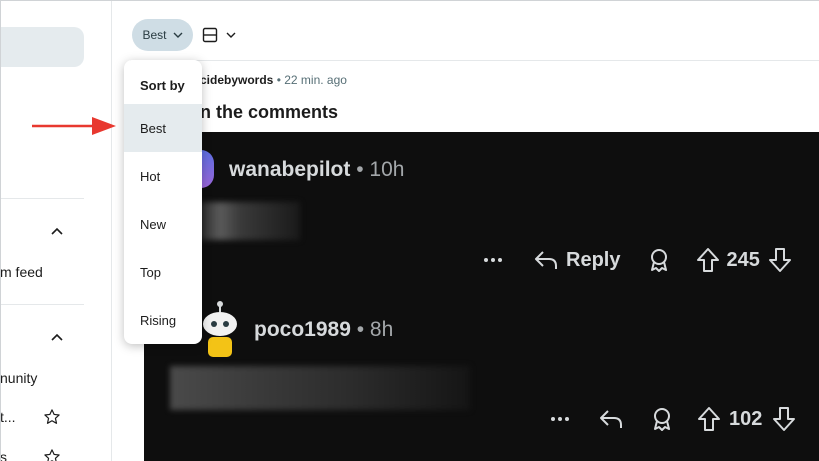 The height and width of the screenshot is (461, 819). What do you see at coordinates (220, 329) in the screenshot?
I see `avatar` at bounding box center [220, 329].